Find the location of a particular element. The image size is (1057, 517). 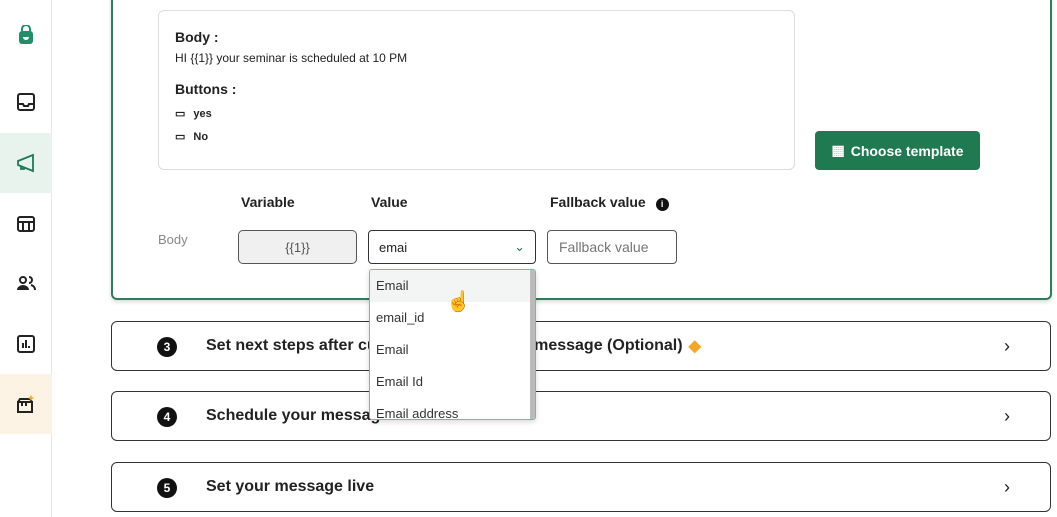

info-icon: i is located at coordinates (662, 204).